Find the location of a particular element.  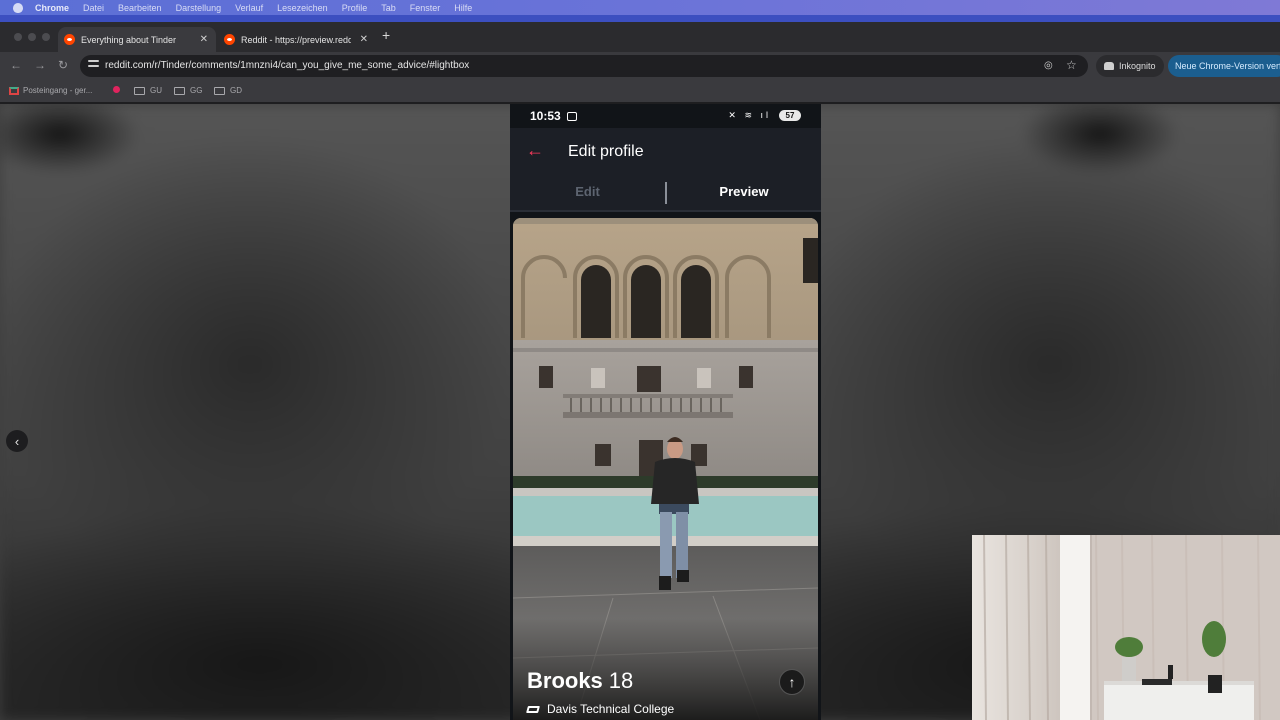

tab-reddit-preview: Reddit - https://preview.redd ✕ is located at coordinates (297, 39).